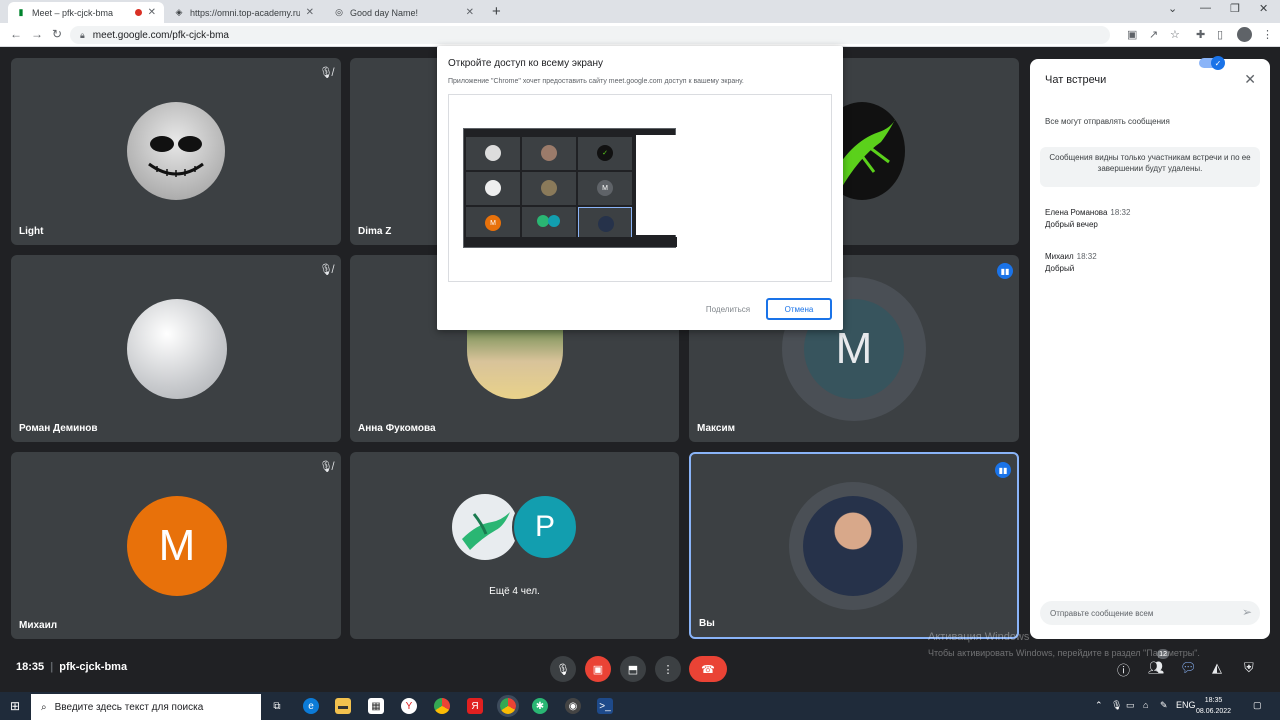 Image resolution: width=1280 pixels, height=720 pixels. What do you see at coordinates (442, 706) in the screenshot?
I see `chrome-icon` at bounding box center [442, 706].